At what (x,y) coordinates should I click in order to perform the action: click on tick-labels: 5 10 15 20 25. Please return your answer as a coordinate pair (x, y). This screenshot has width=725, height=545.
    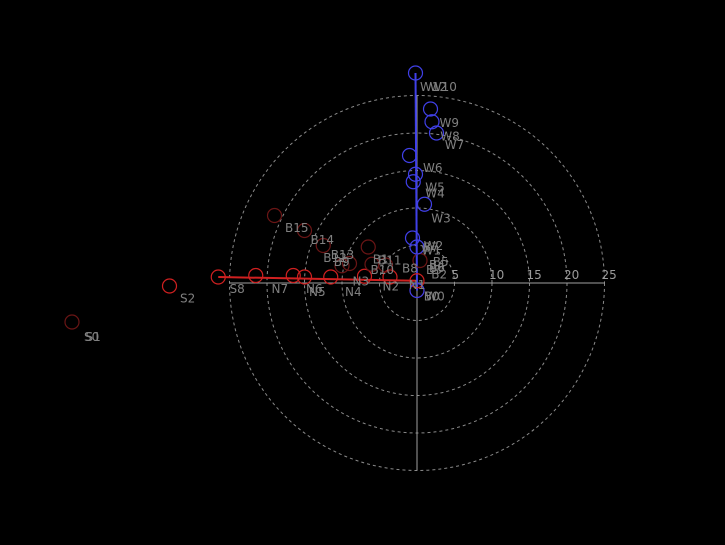
    Looking at the image, I should click on (534, 275).